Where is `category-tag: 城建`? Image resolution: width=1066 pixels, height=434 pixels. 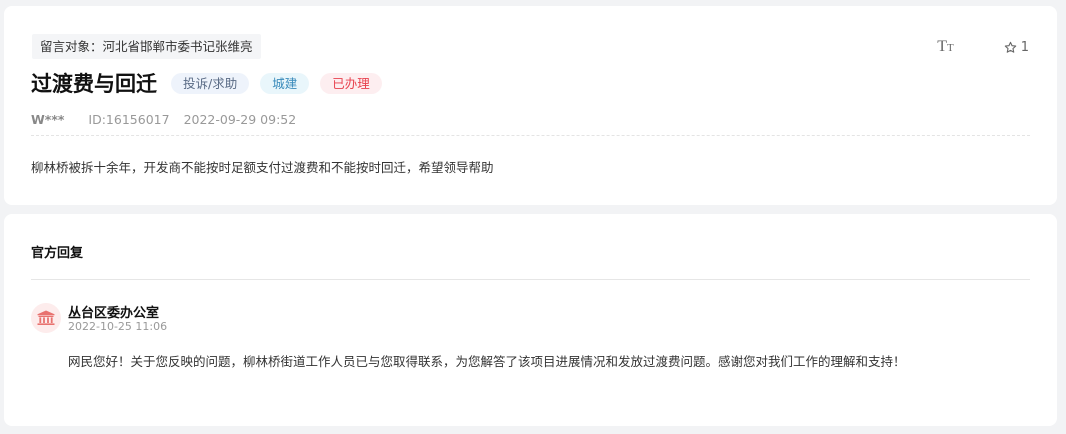 category-tag: 城建 is located at coordinates (285, 83).